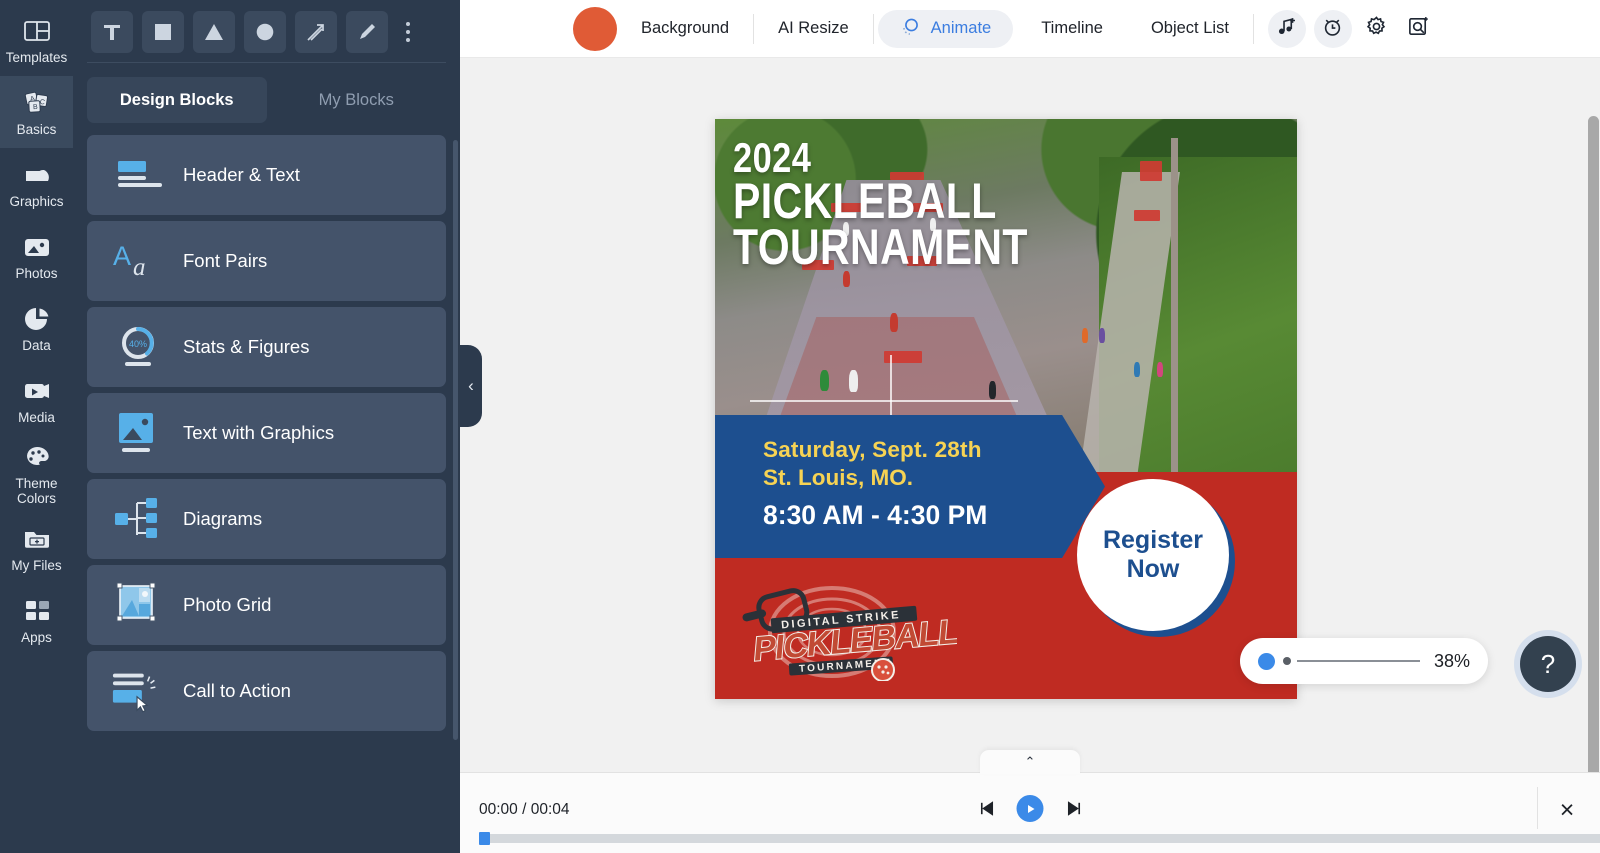  What do you see at coordinates (138, 691) in the screenshot?
I see `call-to-action-icon` at bounding box center [138, 691].